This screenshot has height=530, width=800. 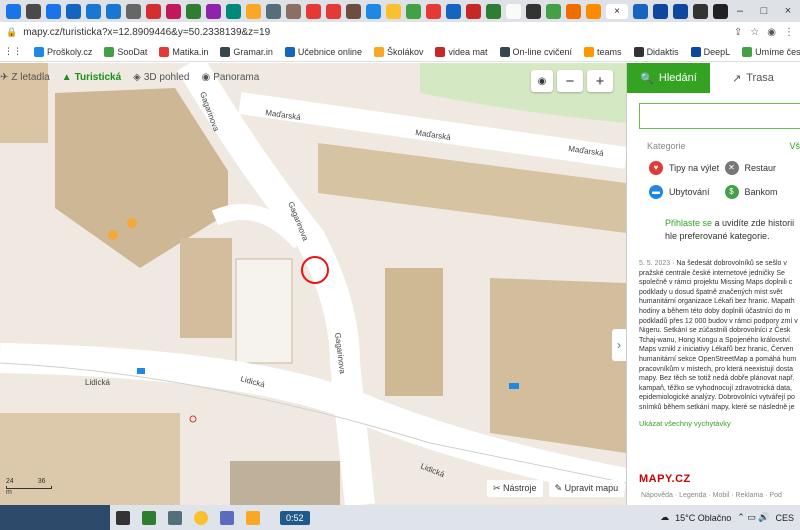 What do you see at coordinates (603, 51) in the screenshot?
I see `bookmark-item: teams` at bounding box center [603, 51].